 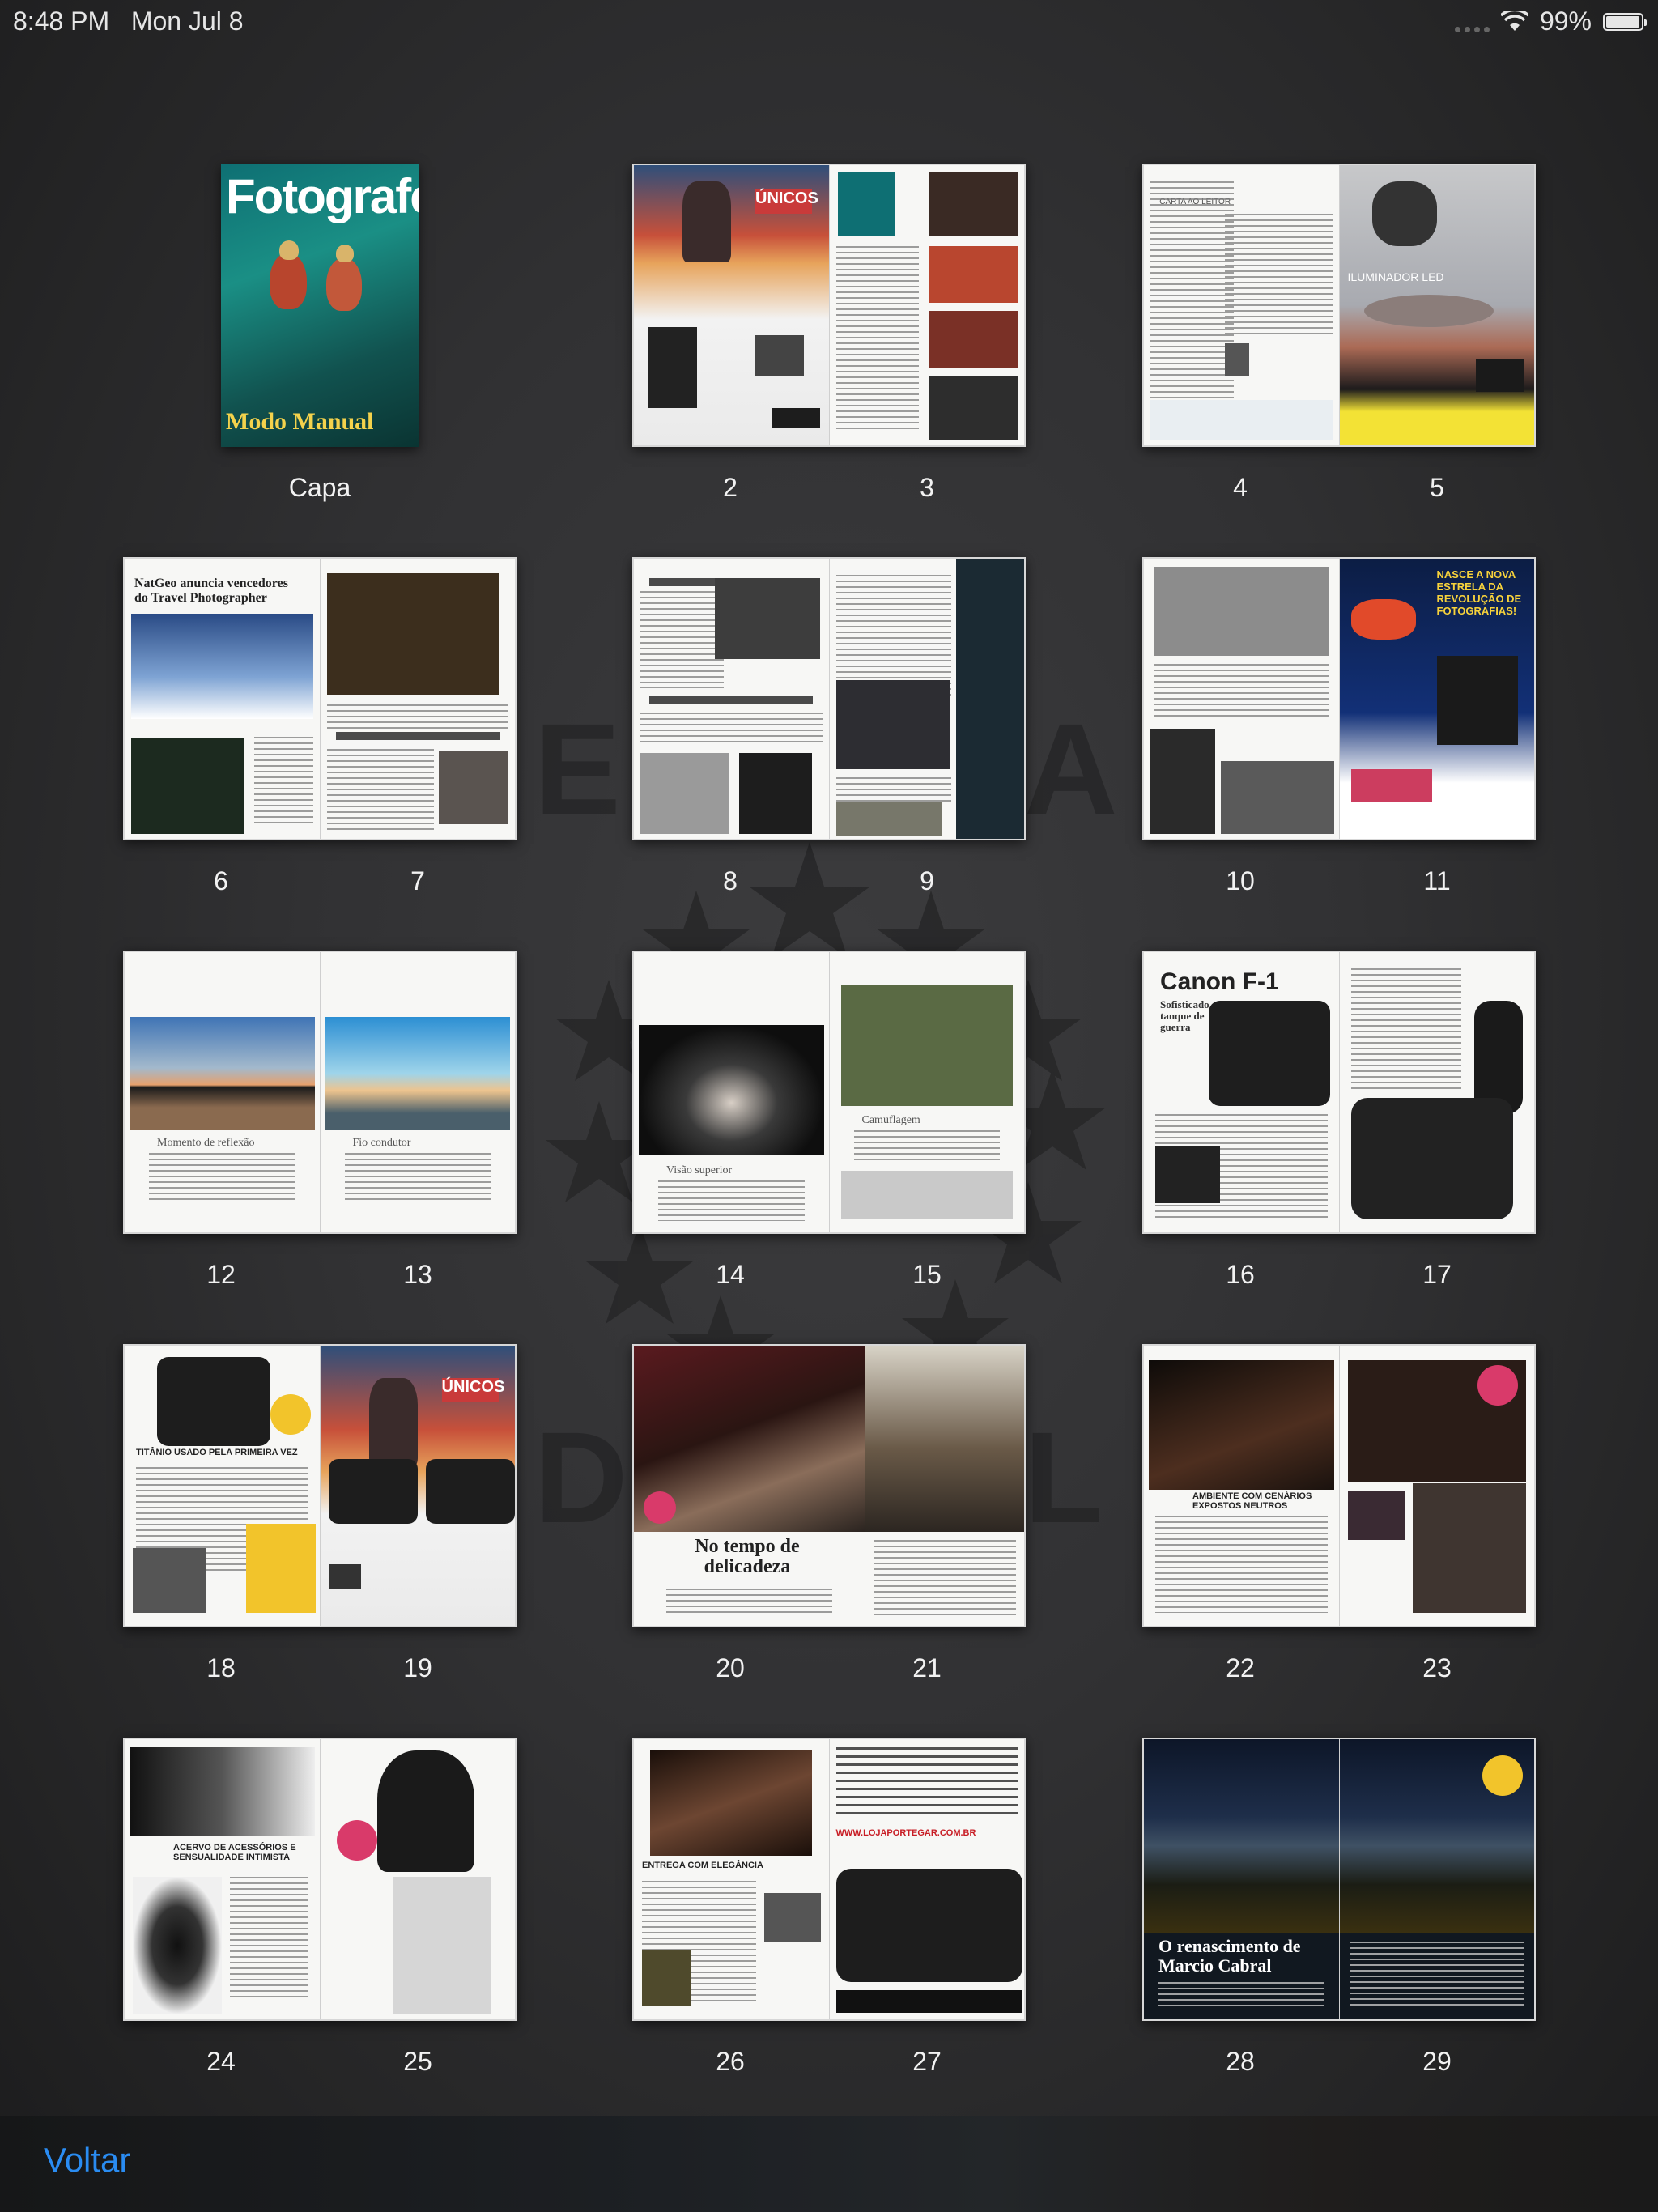 What do you see at coordinates (829, 305) in the screenshot?
I see `spread-image: ÚNICOS` at bounding box center [829, 305].